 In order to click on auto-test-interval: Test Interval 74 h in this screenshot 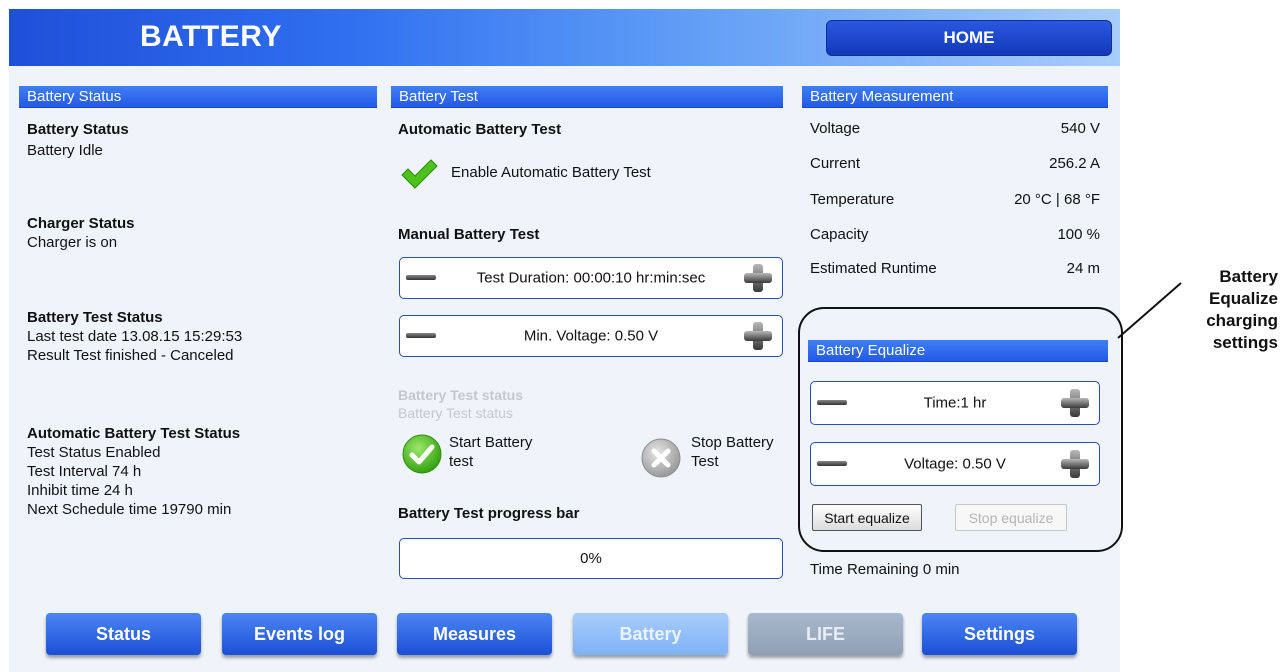, I will do `click(84, 471)`.